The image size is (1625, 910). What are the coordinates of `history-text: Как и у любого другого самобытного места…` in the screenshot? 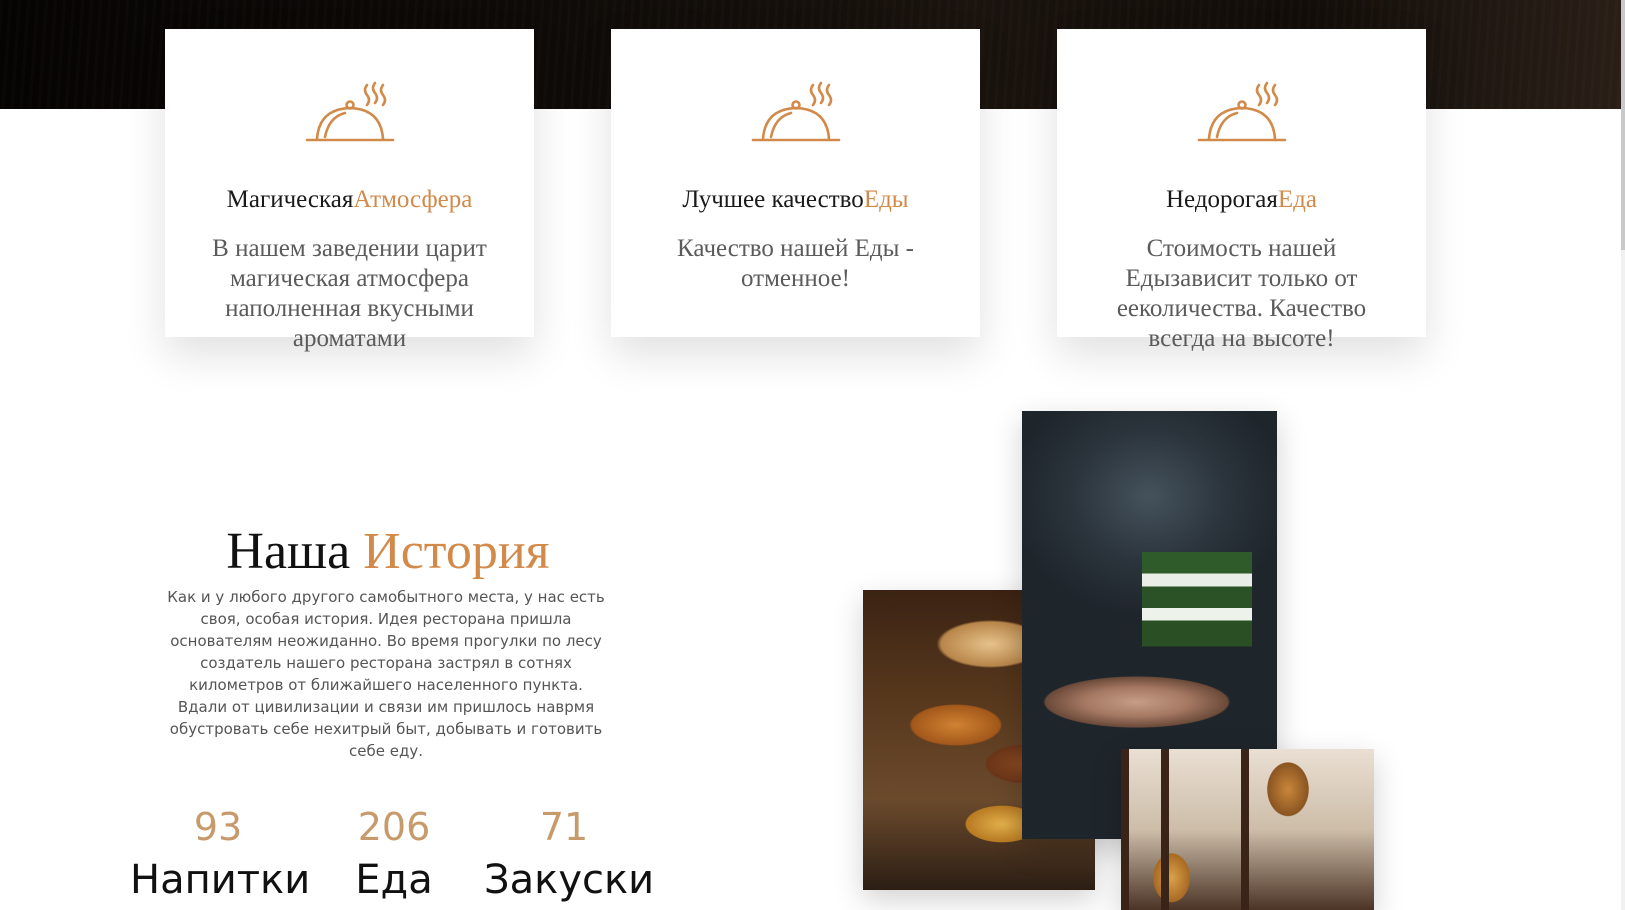 It's located at (386, 674).